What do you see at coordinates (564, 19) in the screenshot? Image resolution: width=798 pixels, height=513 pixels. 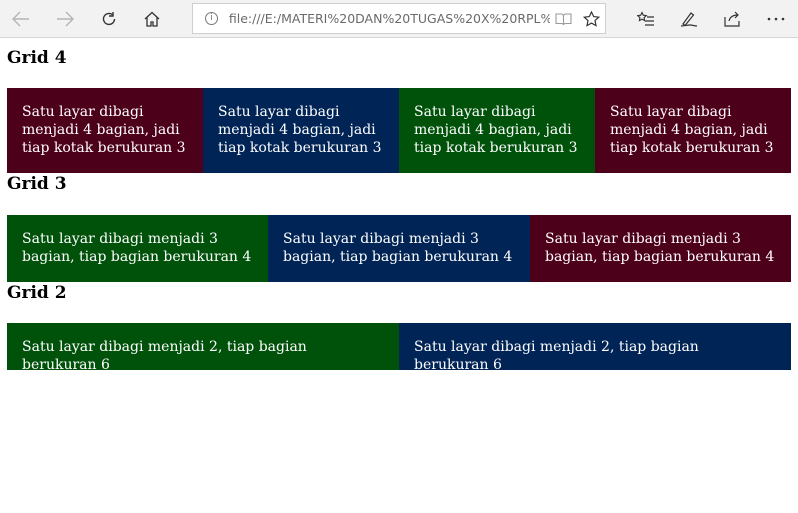 I see `reading-view-icon` at bounding box center [564, 19].